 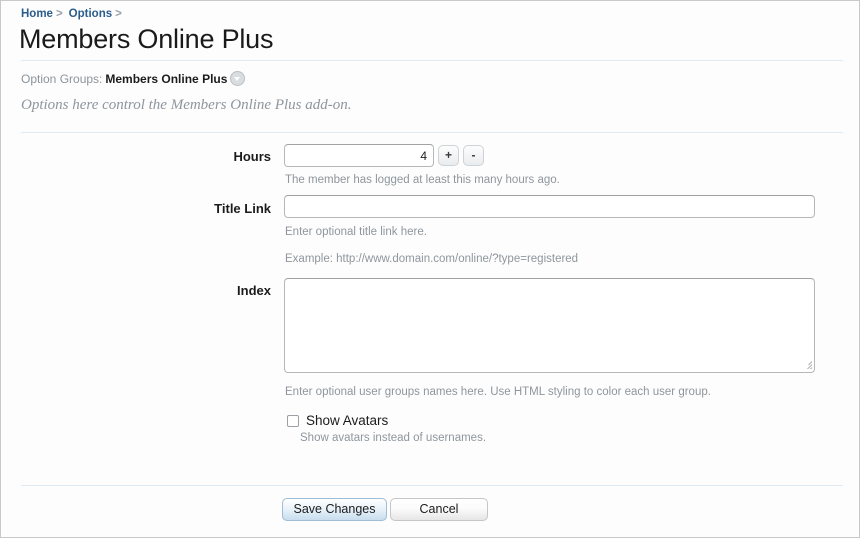 I want to click on hours-input, so click(x=359, y=155).